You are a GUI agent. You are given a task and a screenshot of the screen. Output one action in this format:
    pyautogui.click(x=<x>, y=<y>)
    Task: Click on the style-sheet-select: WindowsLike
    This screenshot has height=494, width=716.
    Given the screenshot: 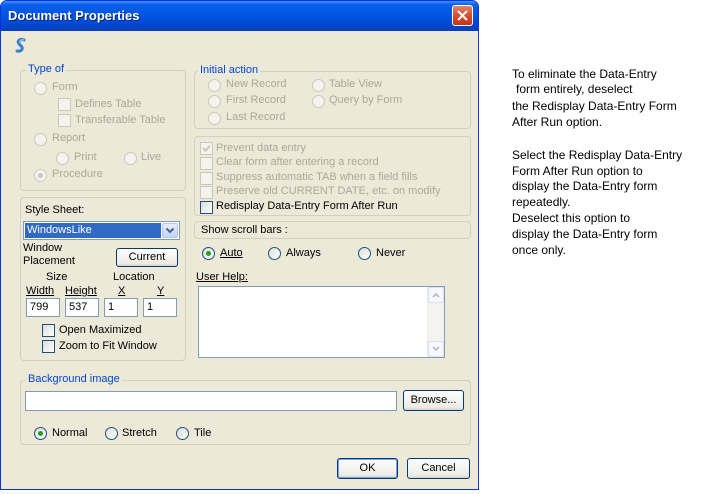 What is the action you would take?
    pyautogui.click(x=101, y=230)
    